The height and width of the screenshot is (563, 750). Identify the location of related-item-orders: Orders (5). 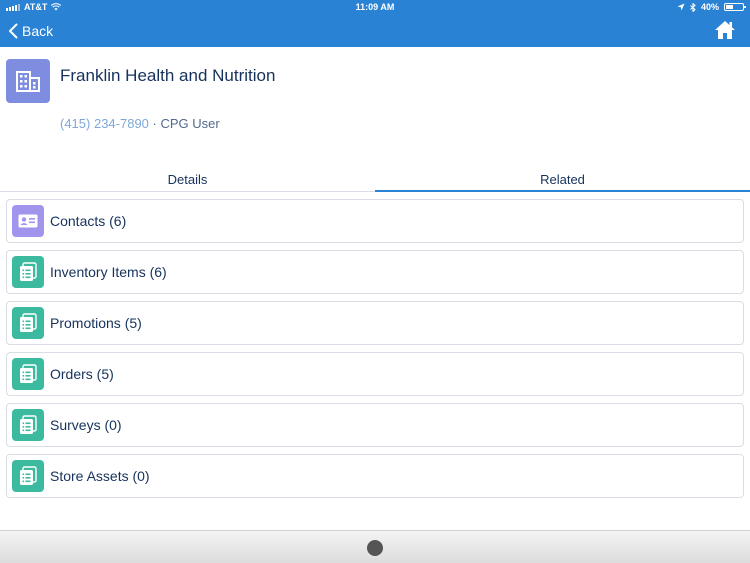
(375, 374).